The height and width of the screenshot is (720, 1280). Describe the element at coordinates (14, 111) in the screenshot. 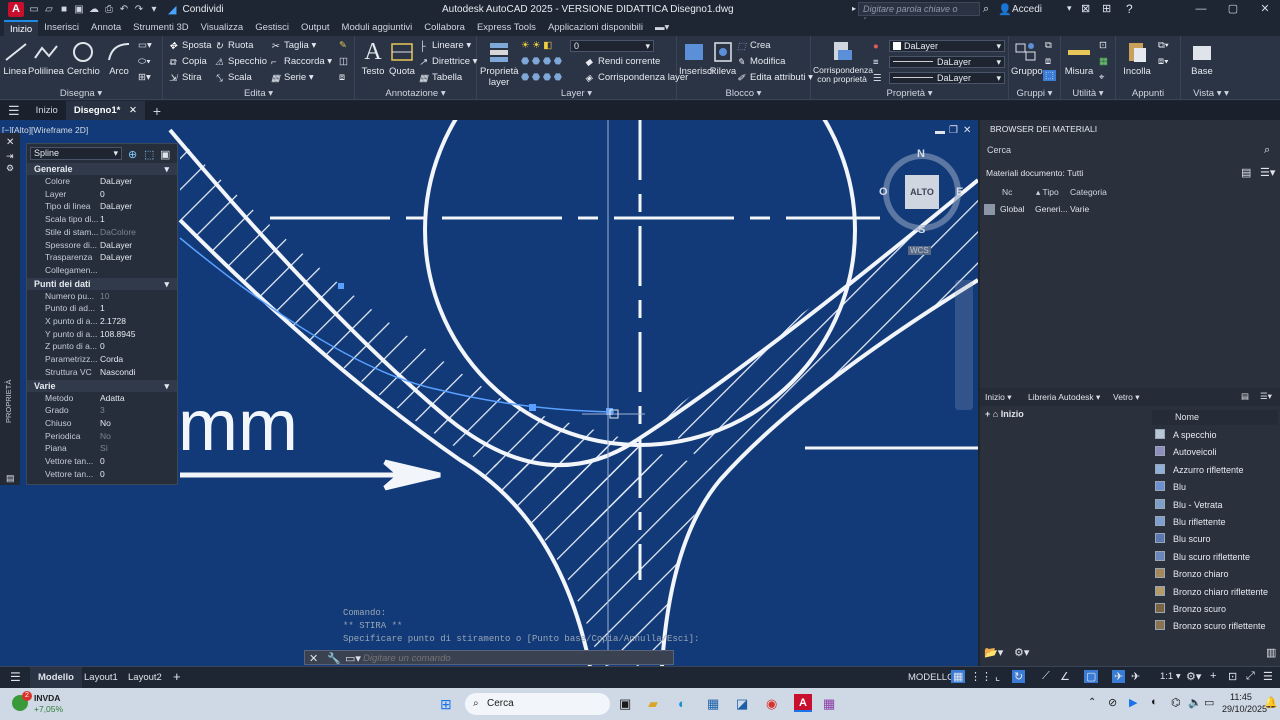

I see `app-menu-icon: ☰` at that location.